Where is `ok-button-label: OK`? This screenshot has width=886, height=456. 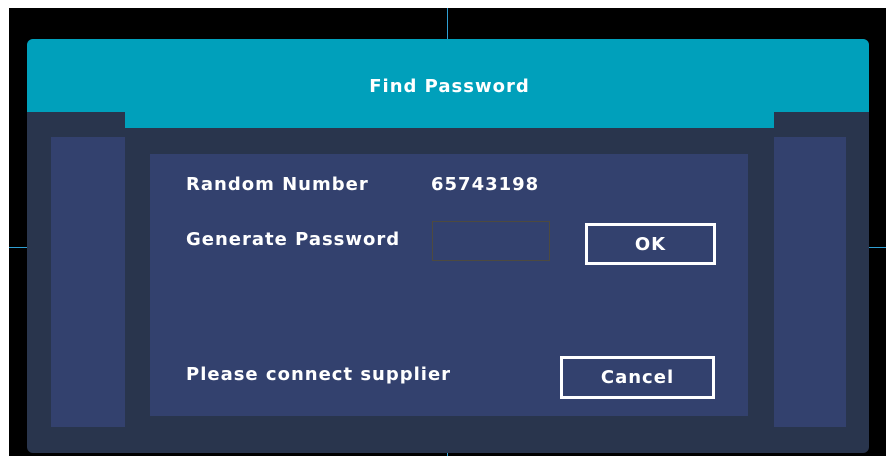
ok-button-label: OK is located at coordinates (650, 244).